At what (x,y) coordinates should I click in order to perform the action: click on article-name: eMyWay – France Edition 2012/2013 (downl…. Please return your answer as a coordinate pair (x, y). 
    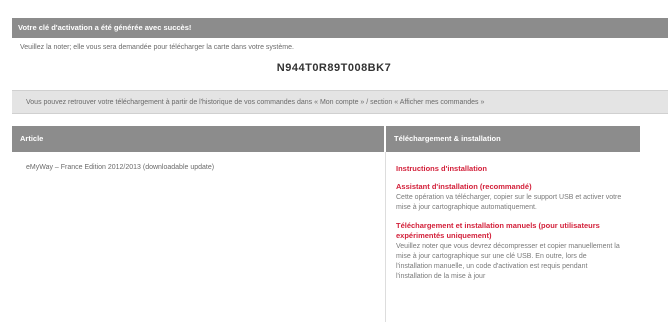
    Looking at the image, I should click on (120, 167).